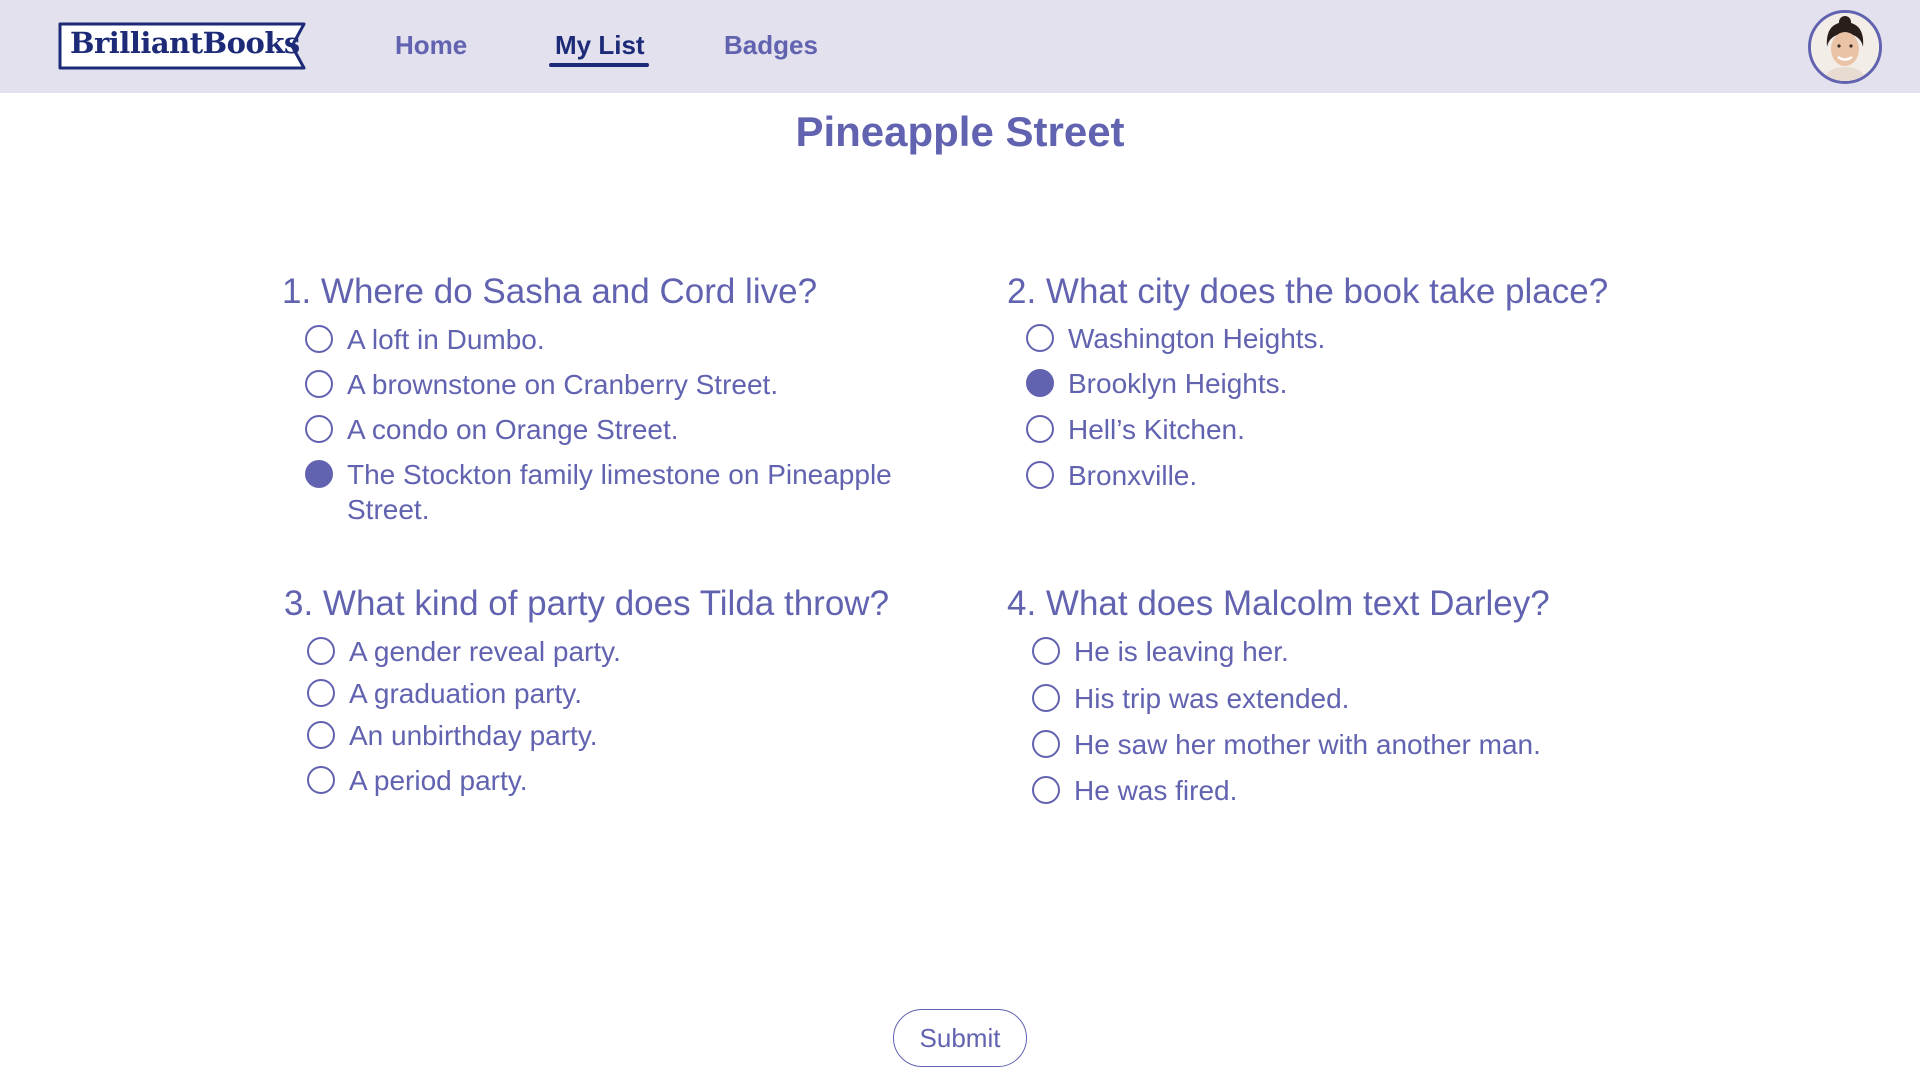 The image size is (1920, 1080). What do you see at coordinates (599, 65) in the screenshot?
I see `active-tab-underline` at bounding box center [599, 65].